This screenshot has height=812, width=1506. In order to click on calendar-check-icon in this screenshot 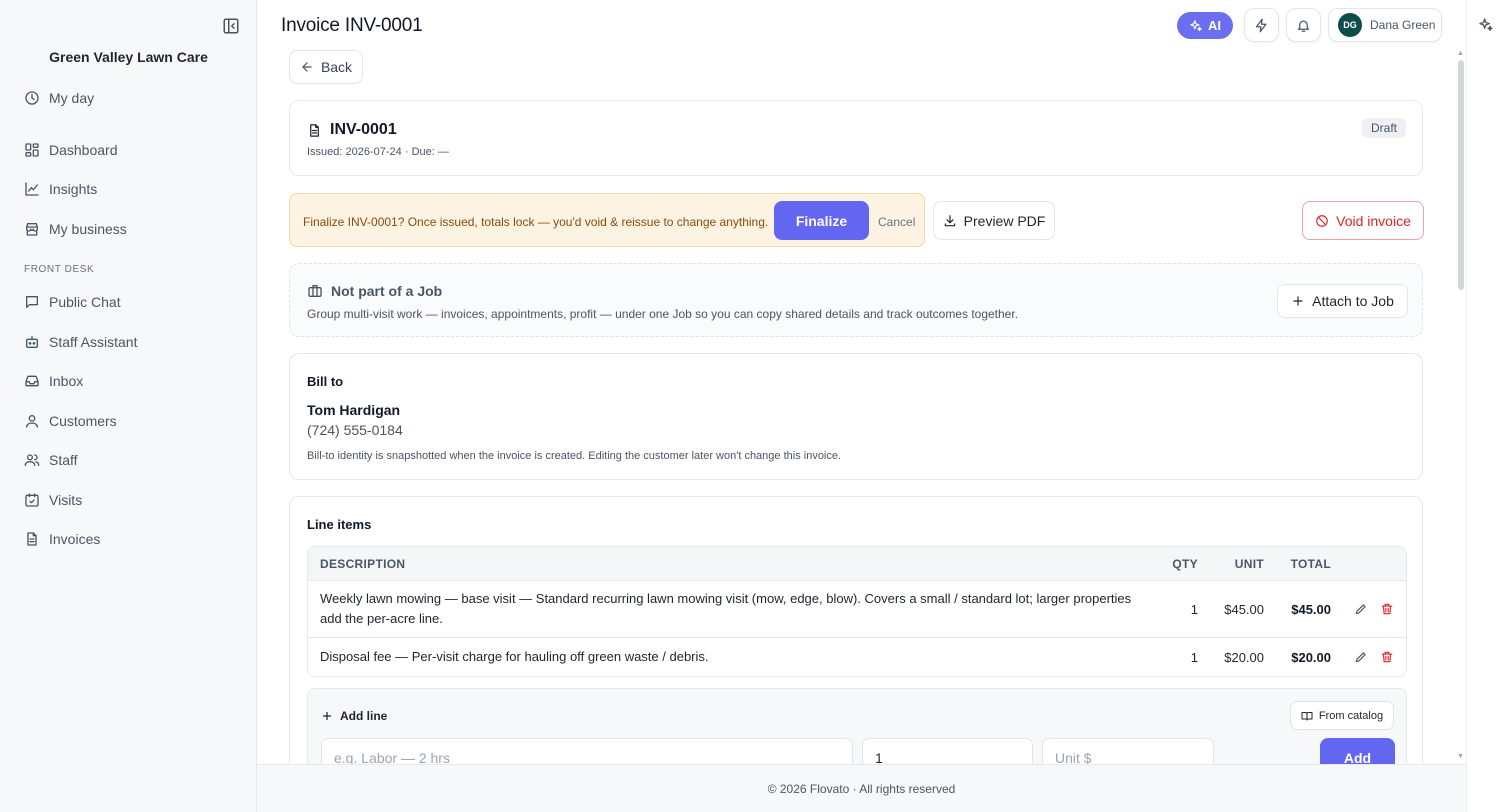, I will do `click(32, 500)`.